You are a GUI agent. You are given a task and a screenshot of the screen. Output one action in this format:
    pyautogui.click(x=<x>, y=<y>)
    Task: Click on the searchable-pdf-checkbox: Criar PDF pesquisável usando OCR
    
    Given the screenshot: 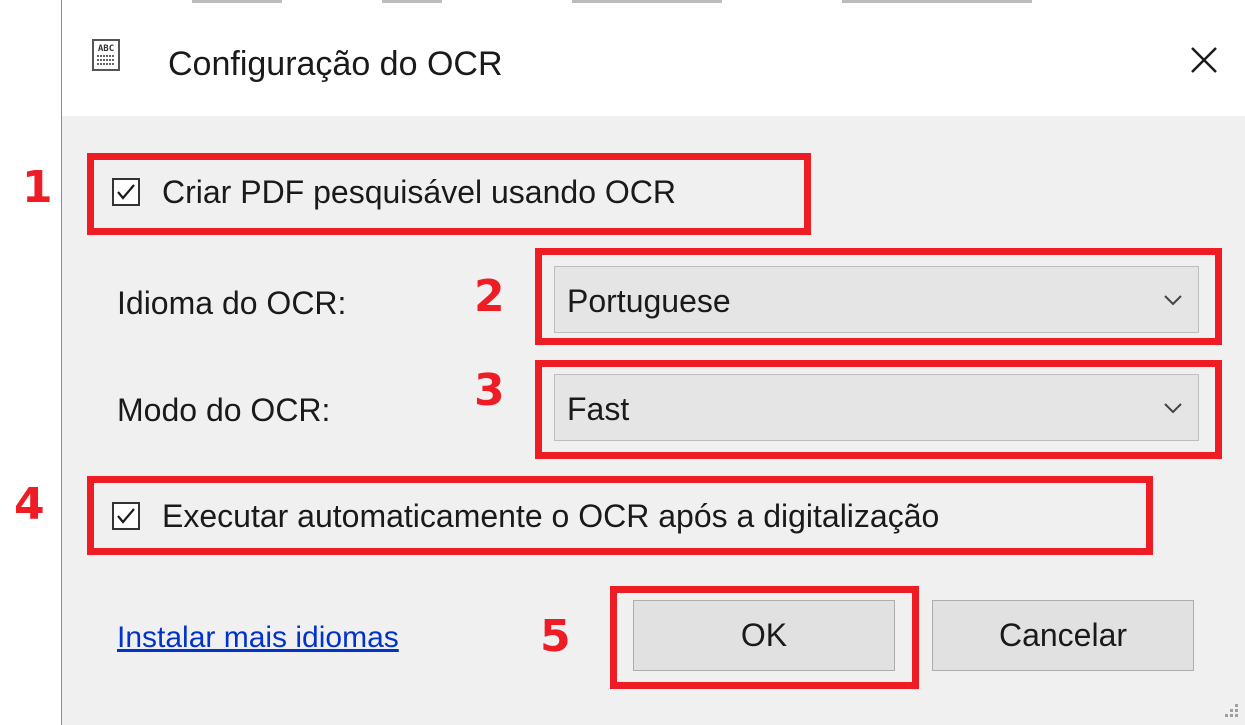 What is the action you would take?
    pyautogui.click(x=394, y=192)
    